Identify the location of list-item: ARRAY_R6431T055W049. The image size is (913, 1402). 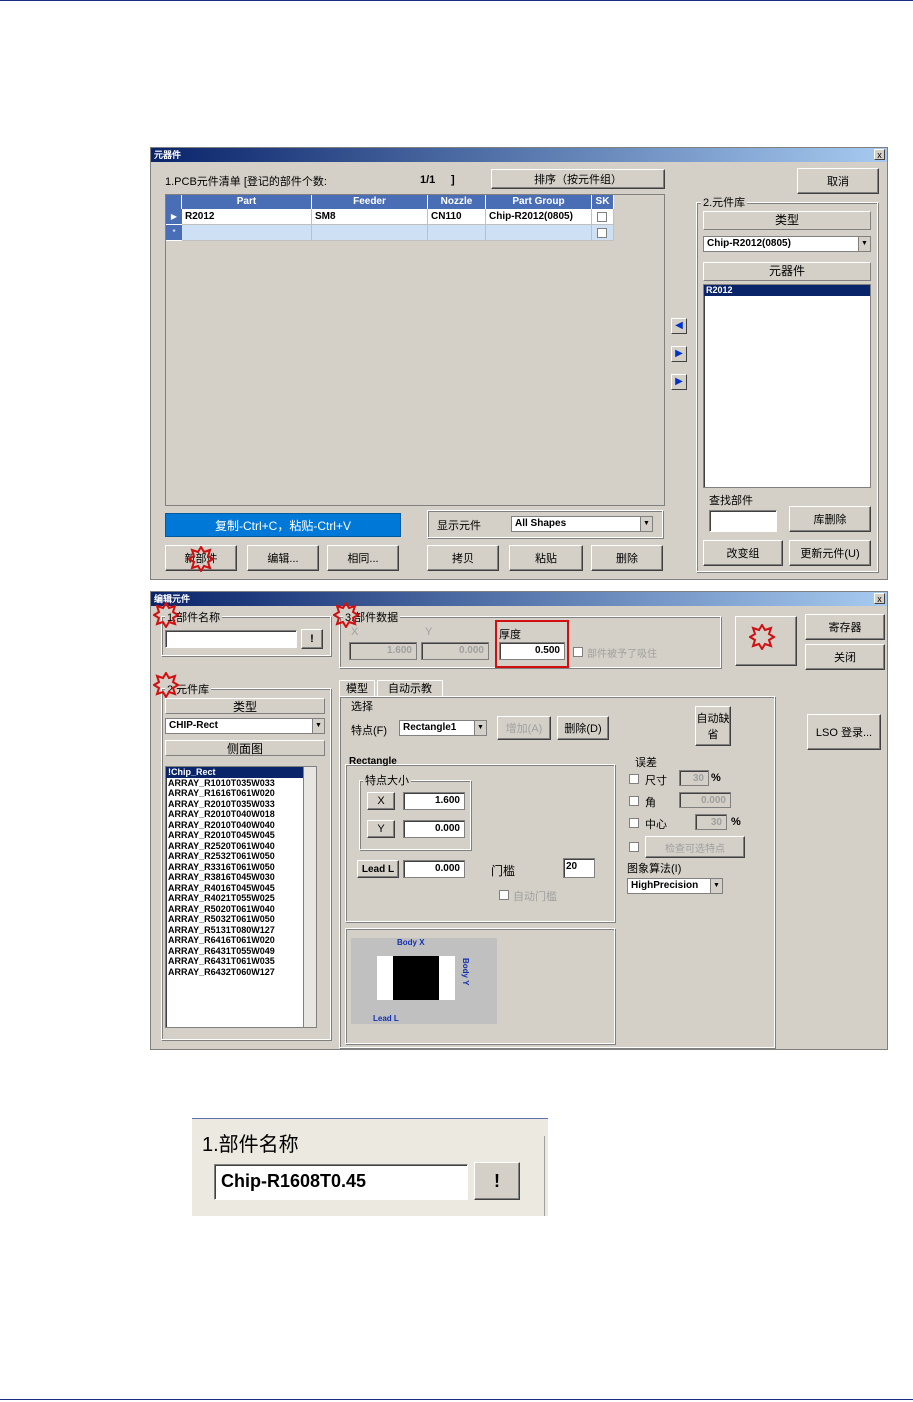
(241, 951).